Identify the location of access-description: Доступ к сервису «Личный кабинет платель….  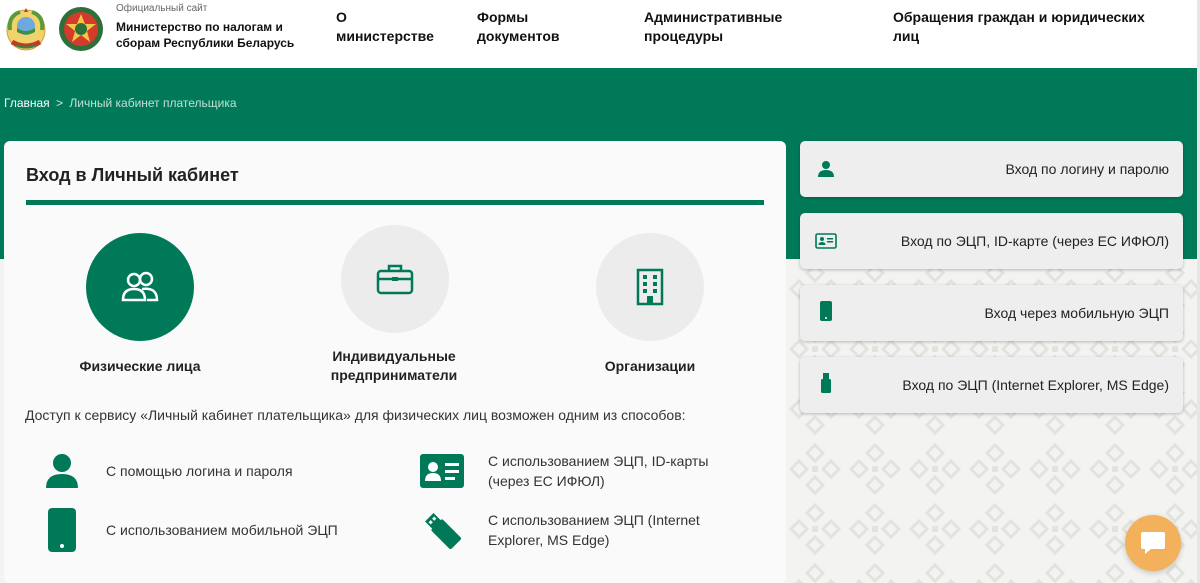
(355, 415).